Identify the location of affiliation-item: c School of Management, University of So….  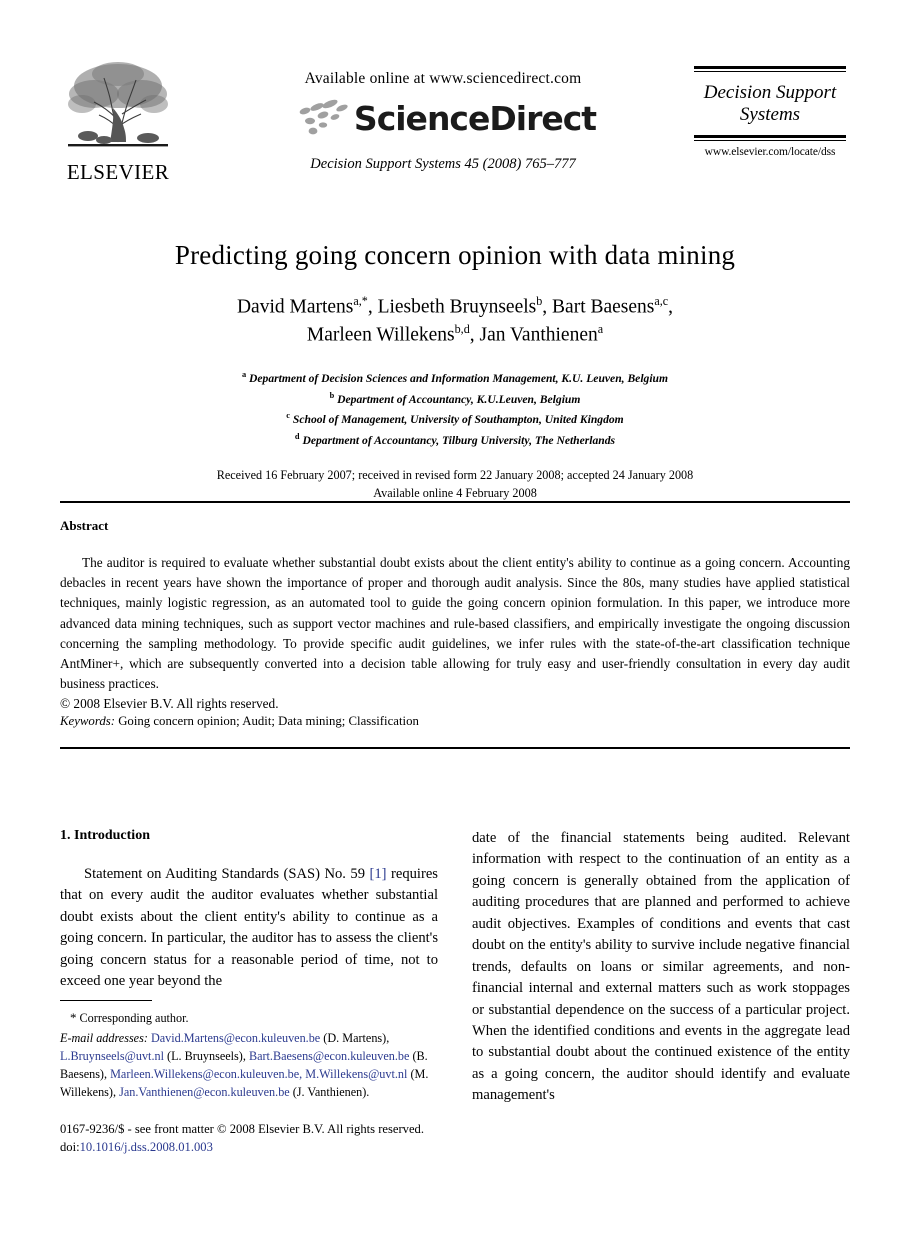
(455, 419).